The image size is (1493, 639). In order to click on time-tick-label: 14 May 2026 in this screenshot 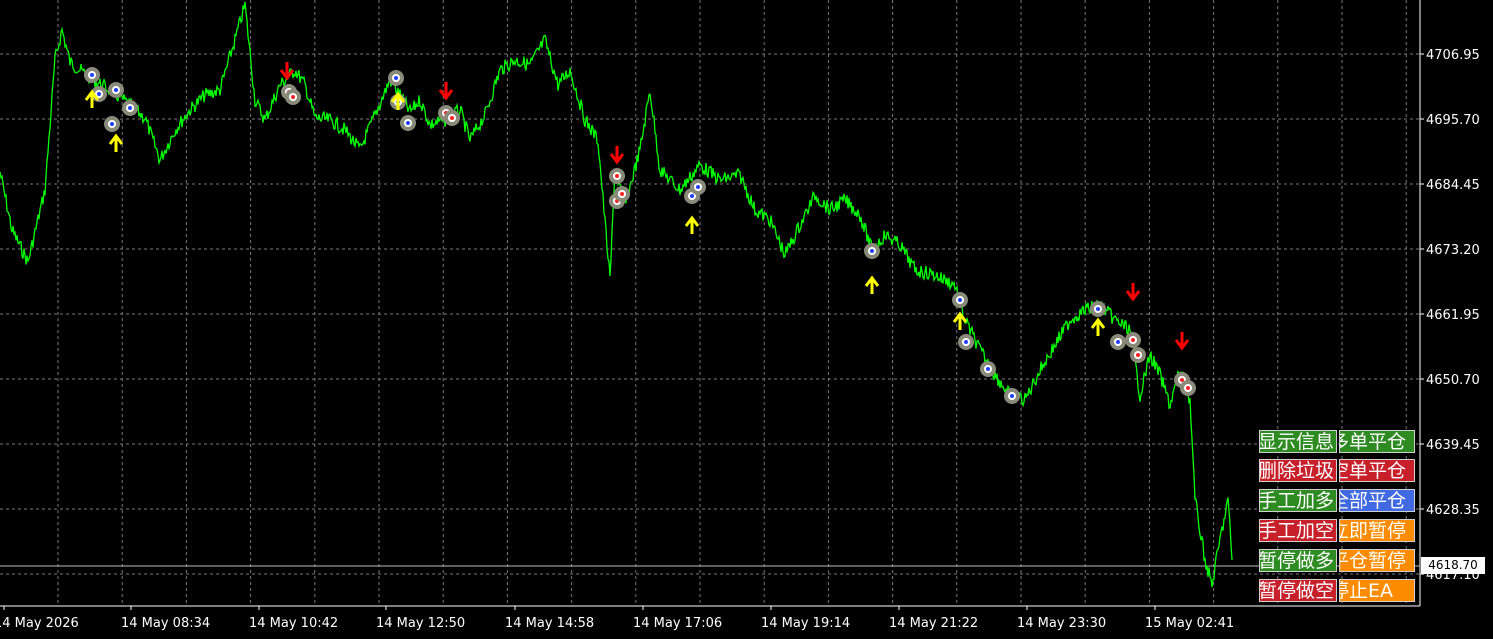, I will do `click(39, 623)`.